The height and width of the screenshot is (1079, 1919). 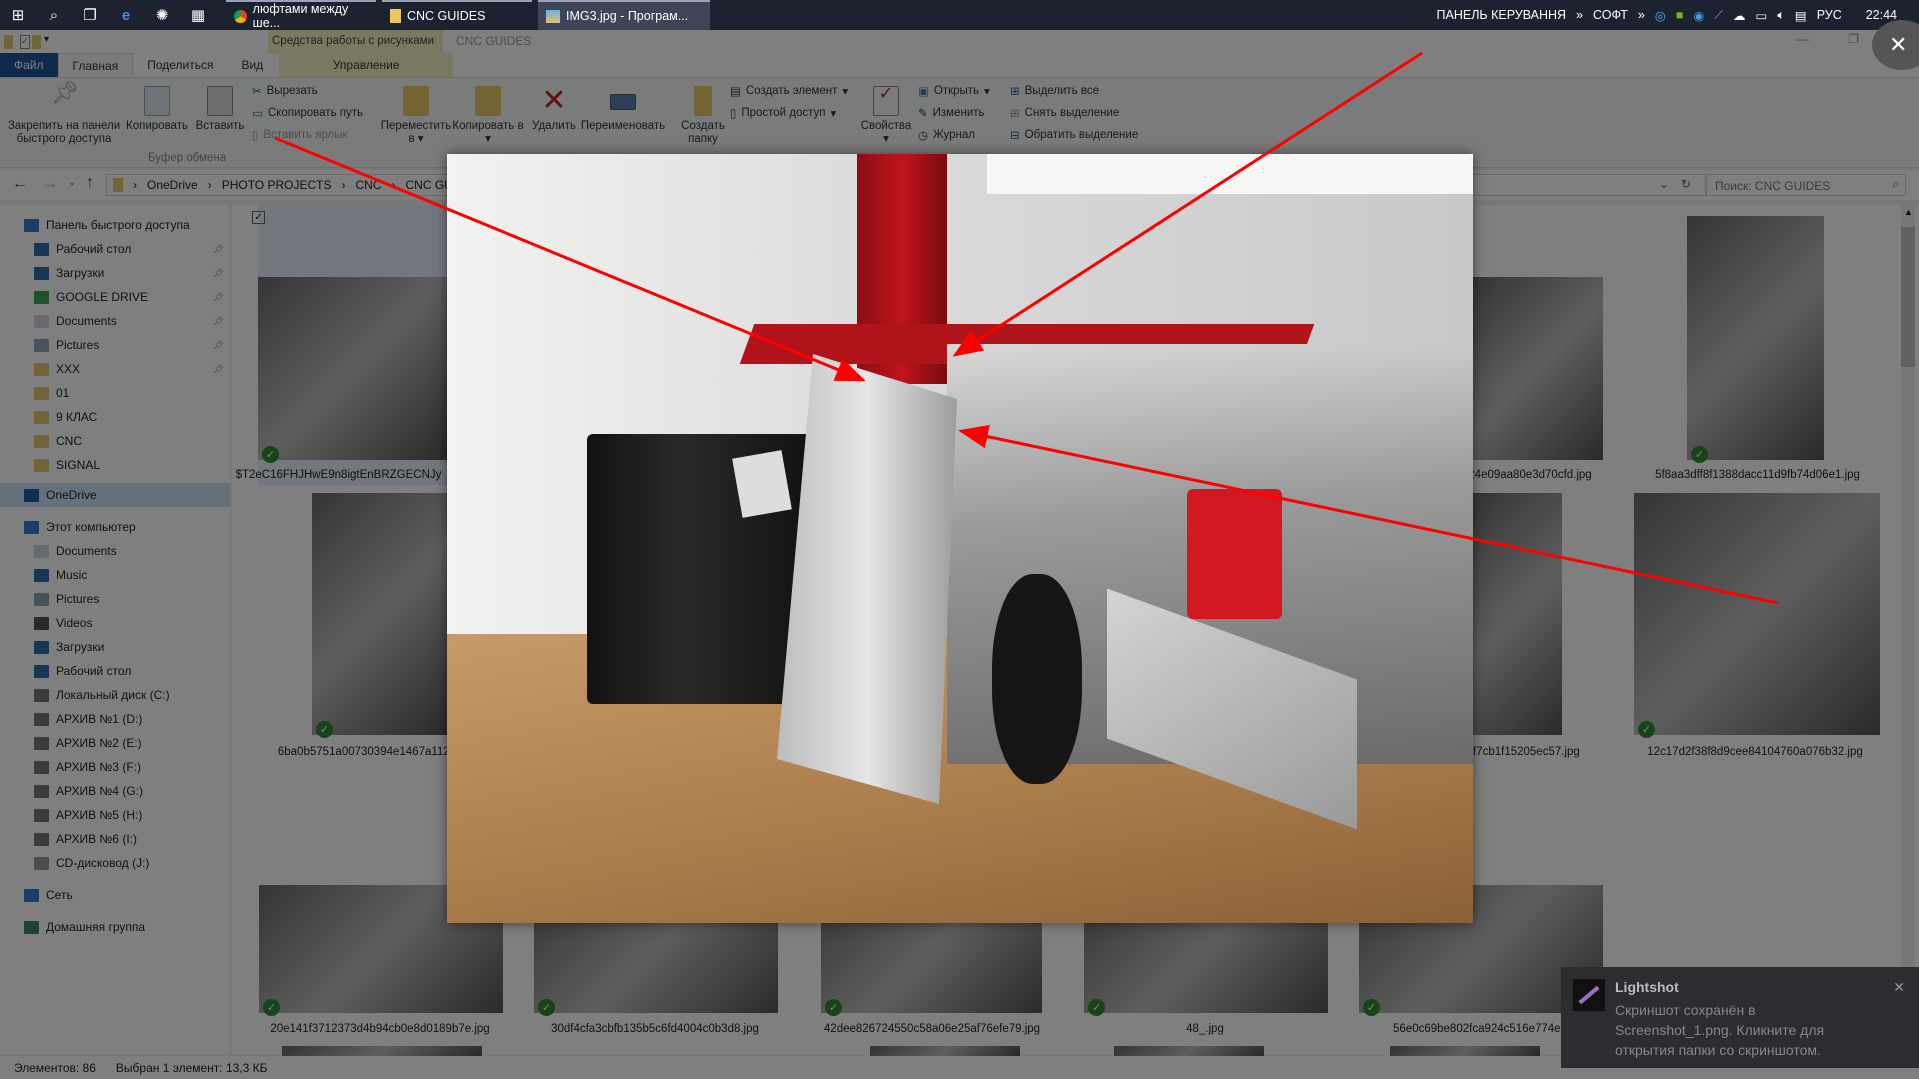 I want to click on notification-close-button: ✕, so click(x=1899, y=987).